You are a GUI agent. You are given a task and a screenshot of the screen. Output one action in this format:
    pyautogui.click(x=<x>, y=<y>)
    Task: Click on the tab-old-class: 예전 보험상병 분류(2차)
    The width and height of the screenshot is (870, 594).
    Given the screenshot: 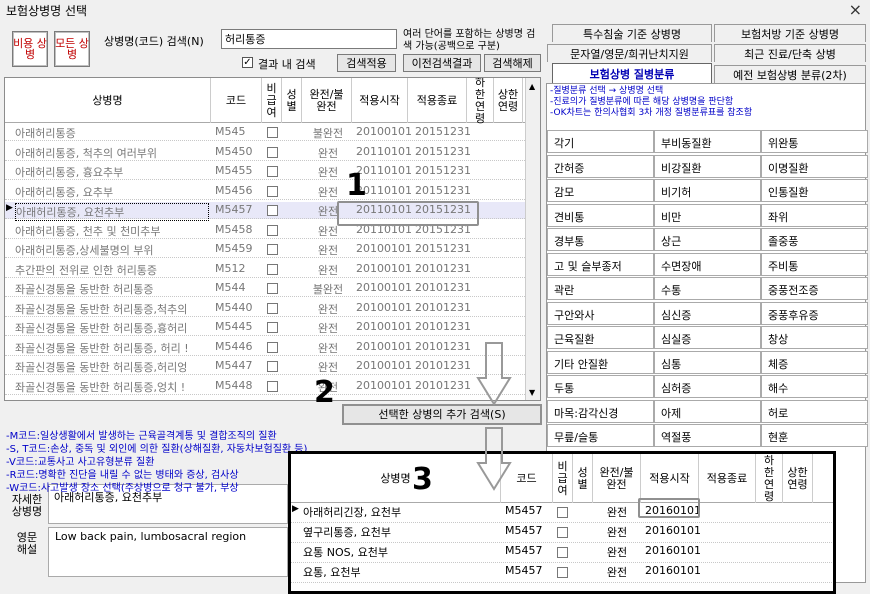 What is the action you would take?
    pyautogui.click(x=790, y=74)
    